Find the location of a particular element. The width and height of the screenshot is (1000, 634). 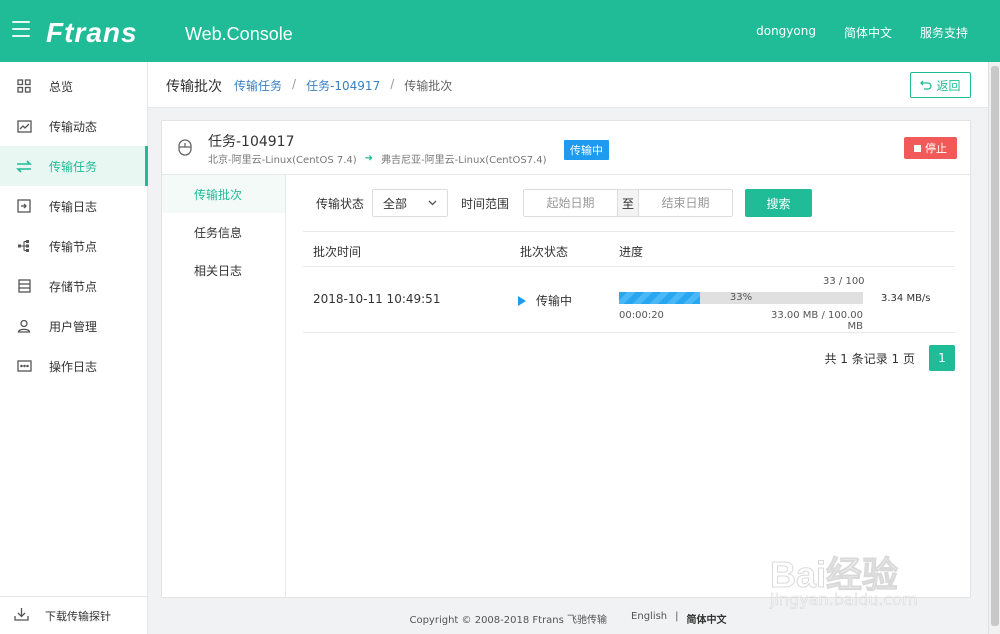

pagination: 共 1 条记录 1 页 1 is located at coordinates (889, 358).